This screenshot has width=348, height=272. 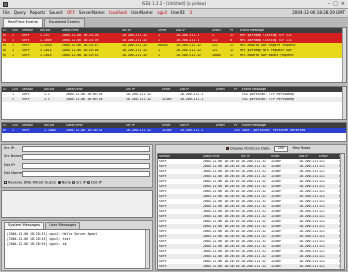 What do you see at coordinates (49, 89) in the screenshot?
I see `column-header: sid.cid` at bounding box center [49, 89].